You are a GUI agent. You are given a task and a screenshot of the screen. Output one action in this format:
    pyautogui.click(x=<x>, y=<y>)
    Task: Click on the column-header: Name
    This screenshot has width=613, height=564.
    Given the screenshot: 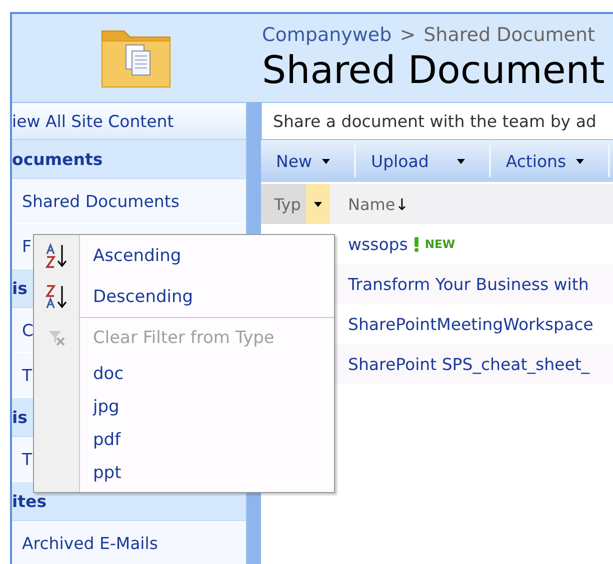 What is the action you would take?
    pyautogui.click(x=372, y=204)
    